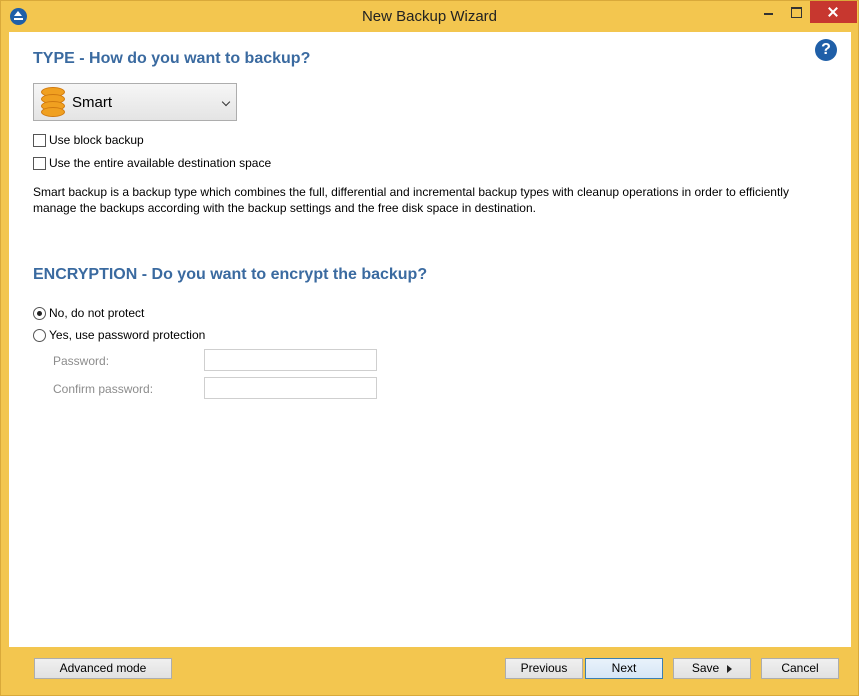 Image resolution: width=859 pixels, height=696 pixels. What do you see at coordinates (796, 12) in the screenshot?
I see `maximize-button` at bounding box center [796, 12].